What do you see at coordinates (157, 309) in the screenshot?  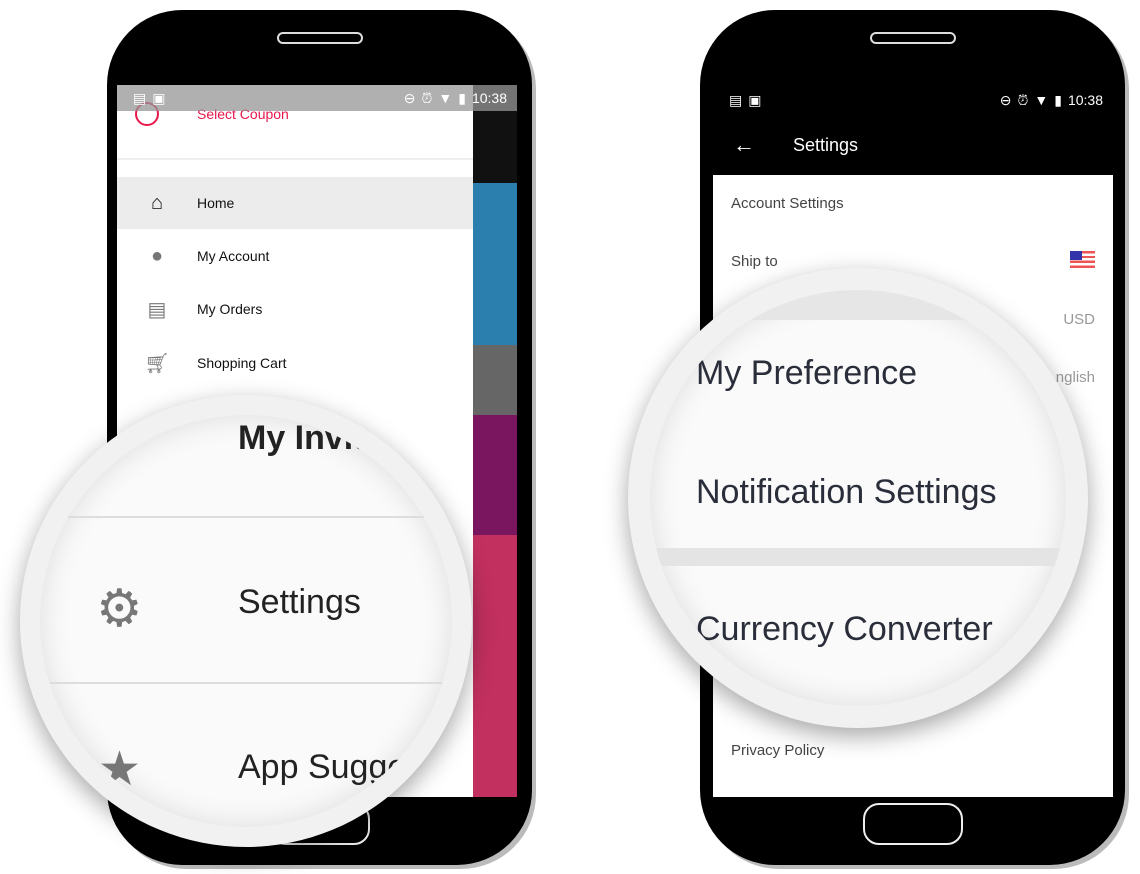 I see `clipboard-icon: ▤` at bounding box center [157, 309].